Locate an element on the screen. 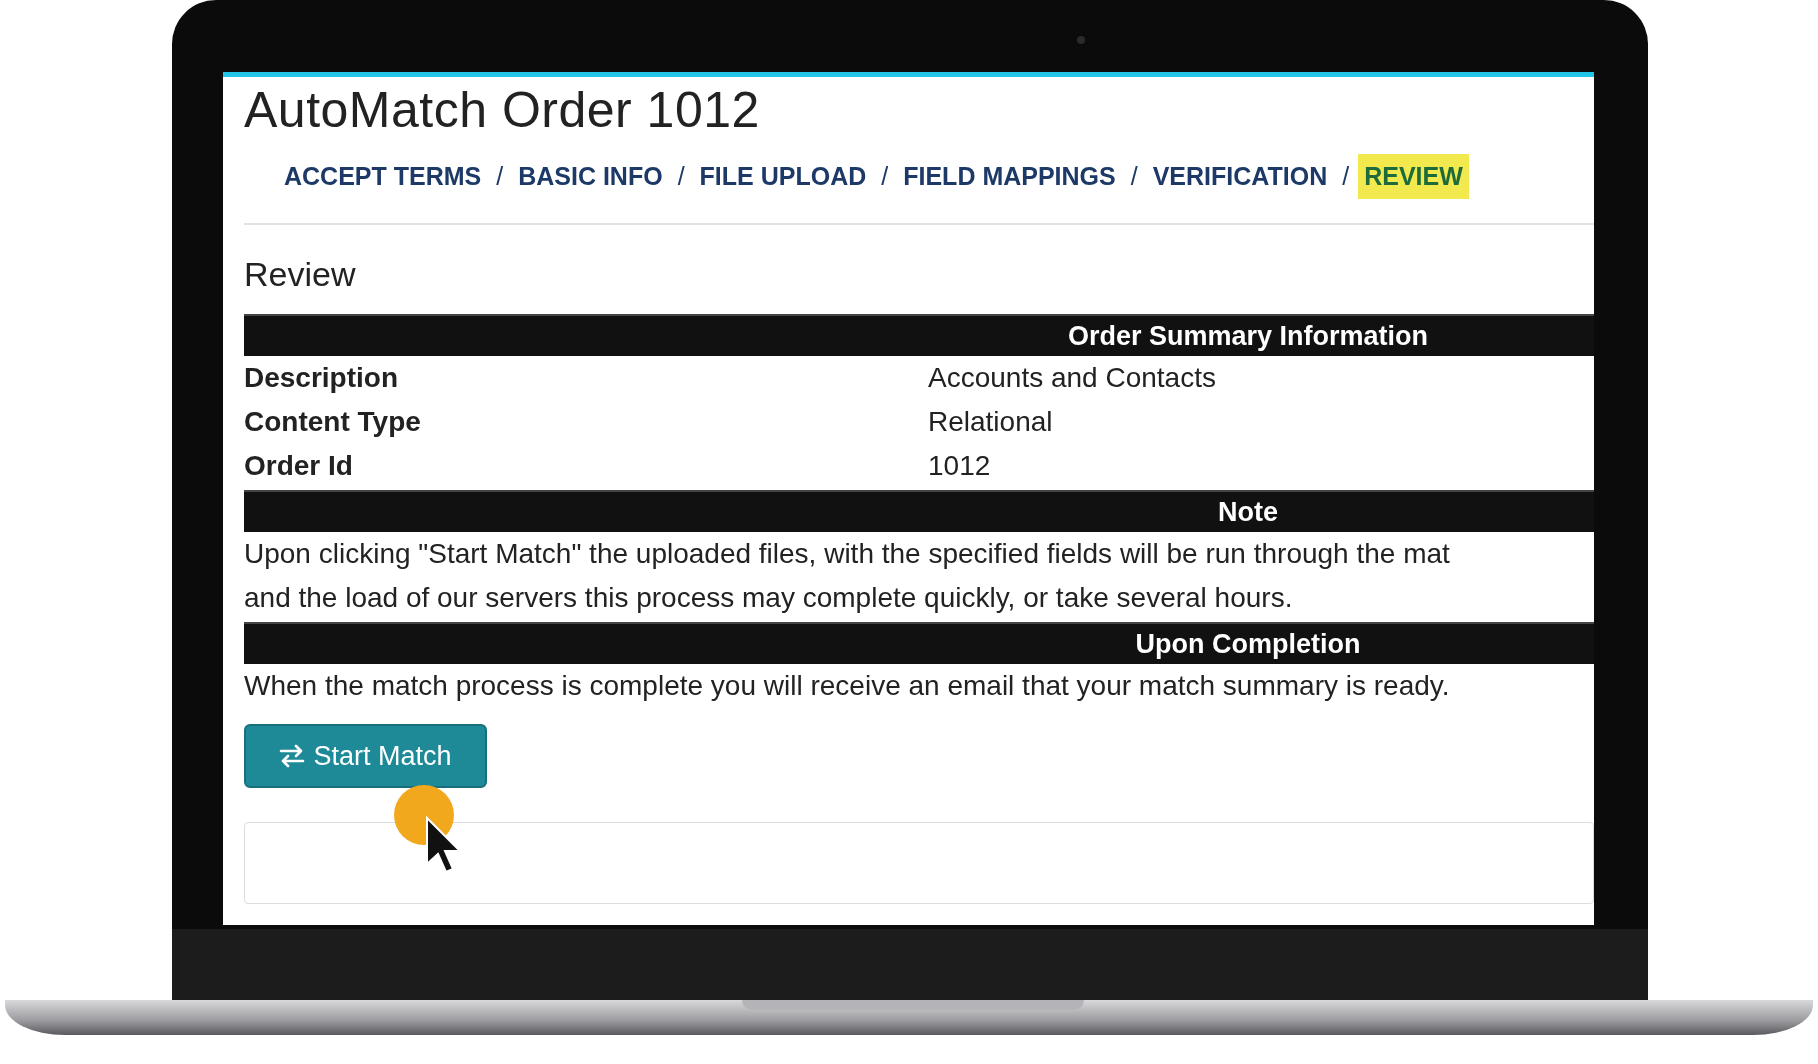  start-match-button: Start Match is located at coordinates (365, 756).